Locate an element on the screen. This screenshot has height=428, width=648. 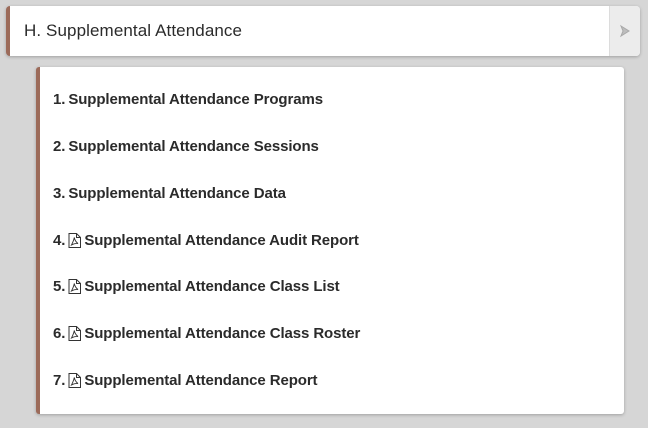
list-item-audit-report: 4. Supplemental Attendance Audit Report is located at coordinates (206, 240).